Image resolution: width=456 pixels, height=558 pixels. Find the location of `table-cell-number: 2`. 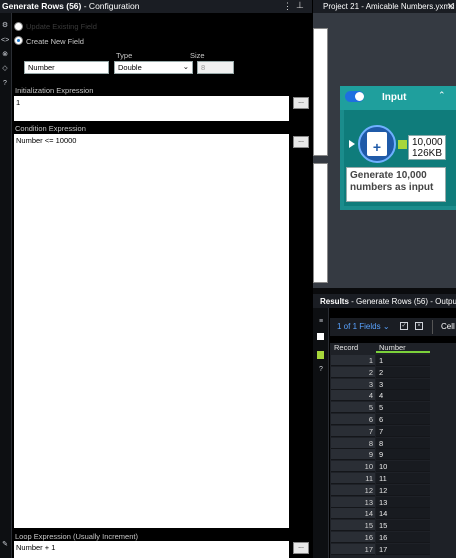

table-cell-number: 2 is located at coordinates (403, 372).